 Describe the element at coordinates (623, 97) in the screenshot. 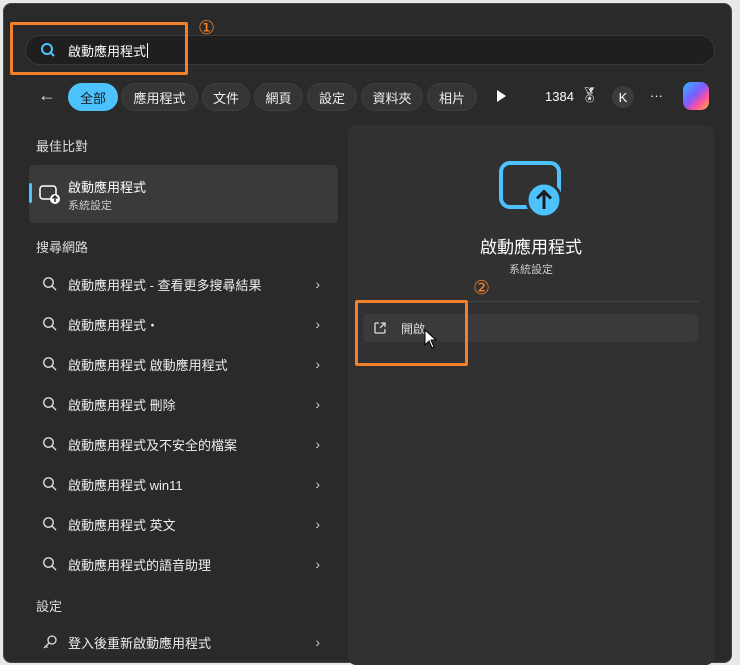

I see `avatar: K` at that location.